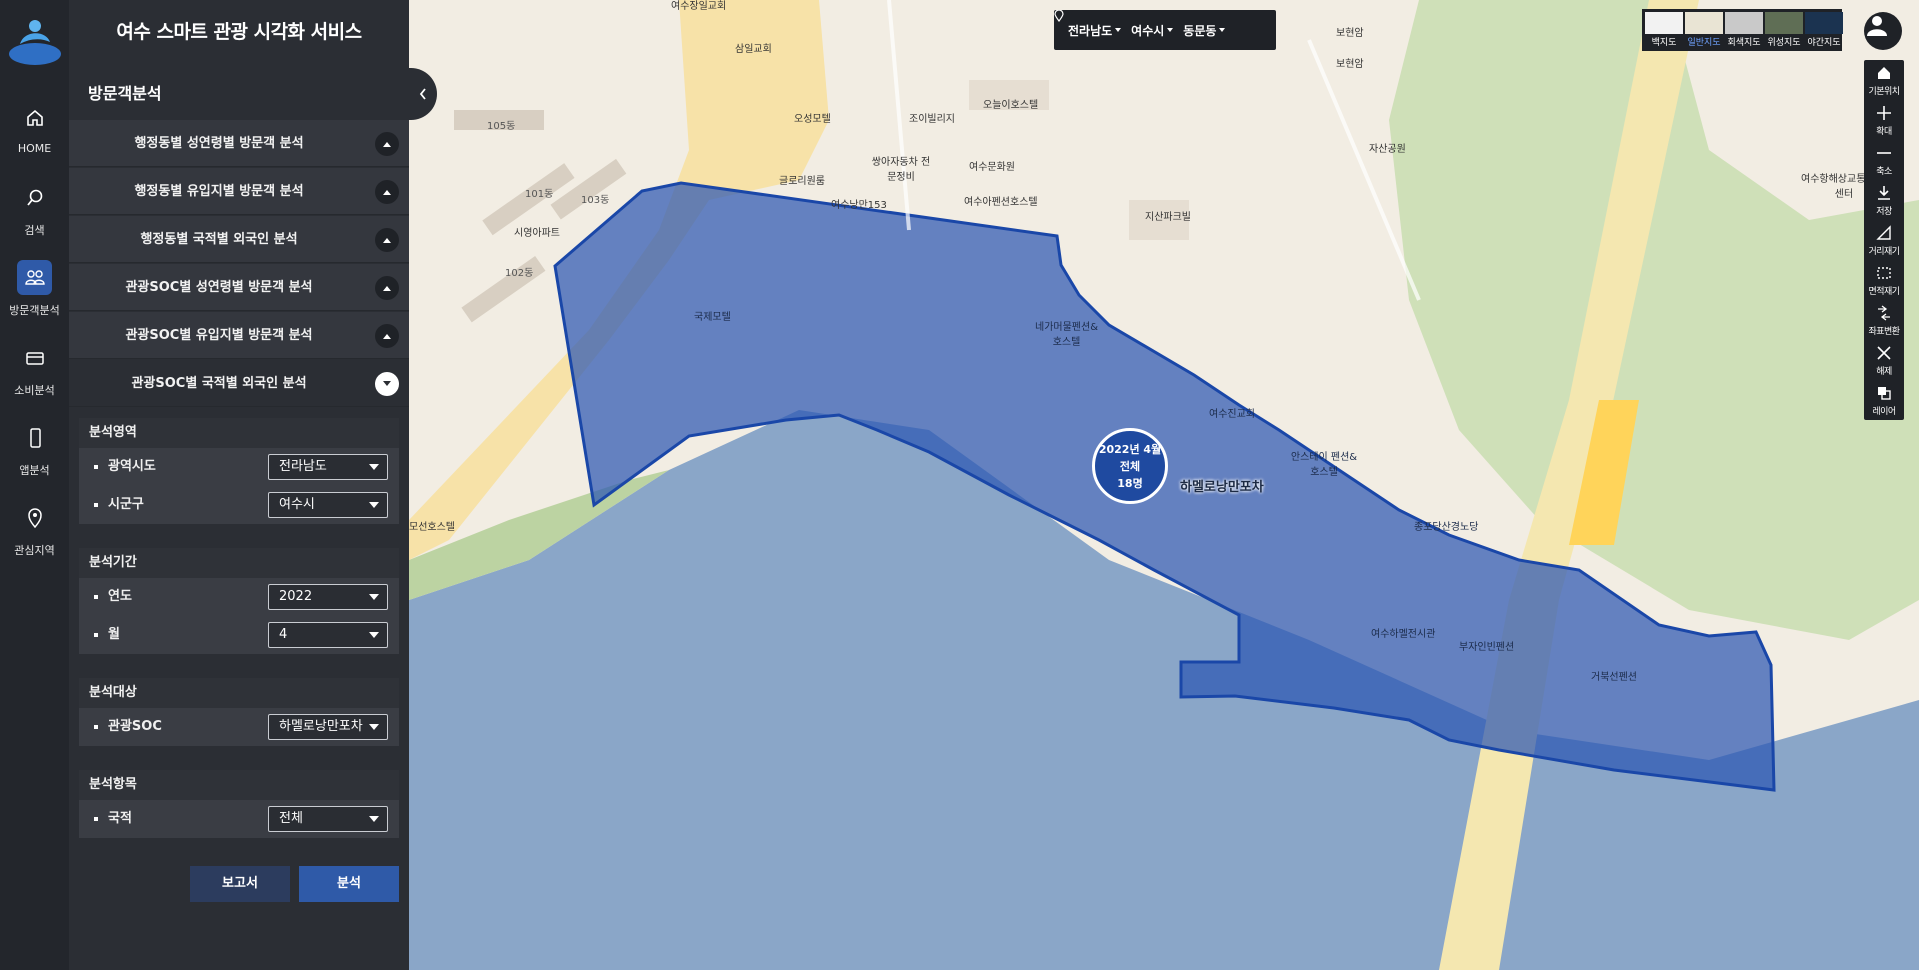  What do you see at coordinates (239, 191) in the screenshot?
I see `accordion-dong-inflow: 행정동별 유입지별 방문객 분석` at bounding box center [239, 191].